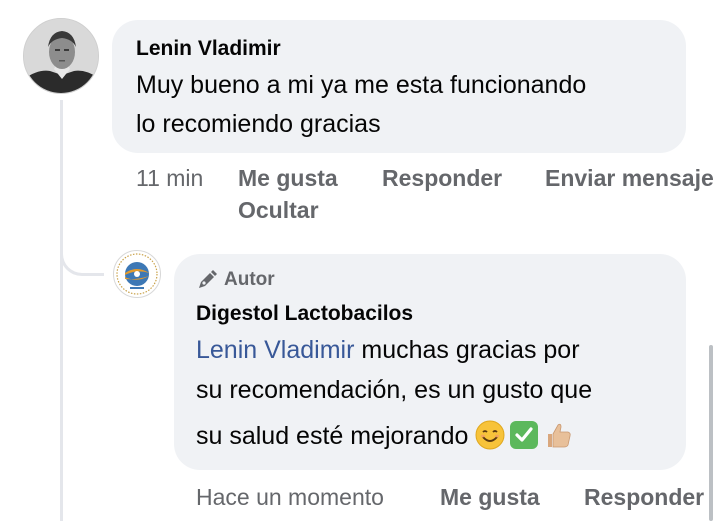 The image size is (720, 521). I want to click on reply-author: Digestol Lactobacilos, so click(430, 314).